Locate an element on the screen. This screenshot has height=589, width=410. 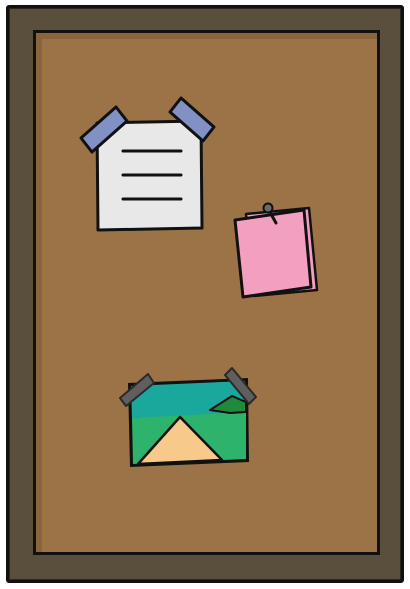
landscape-photo is located at coordinates (188, 417).